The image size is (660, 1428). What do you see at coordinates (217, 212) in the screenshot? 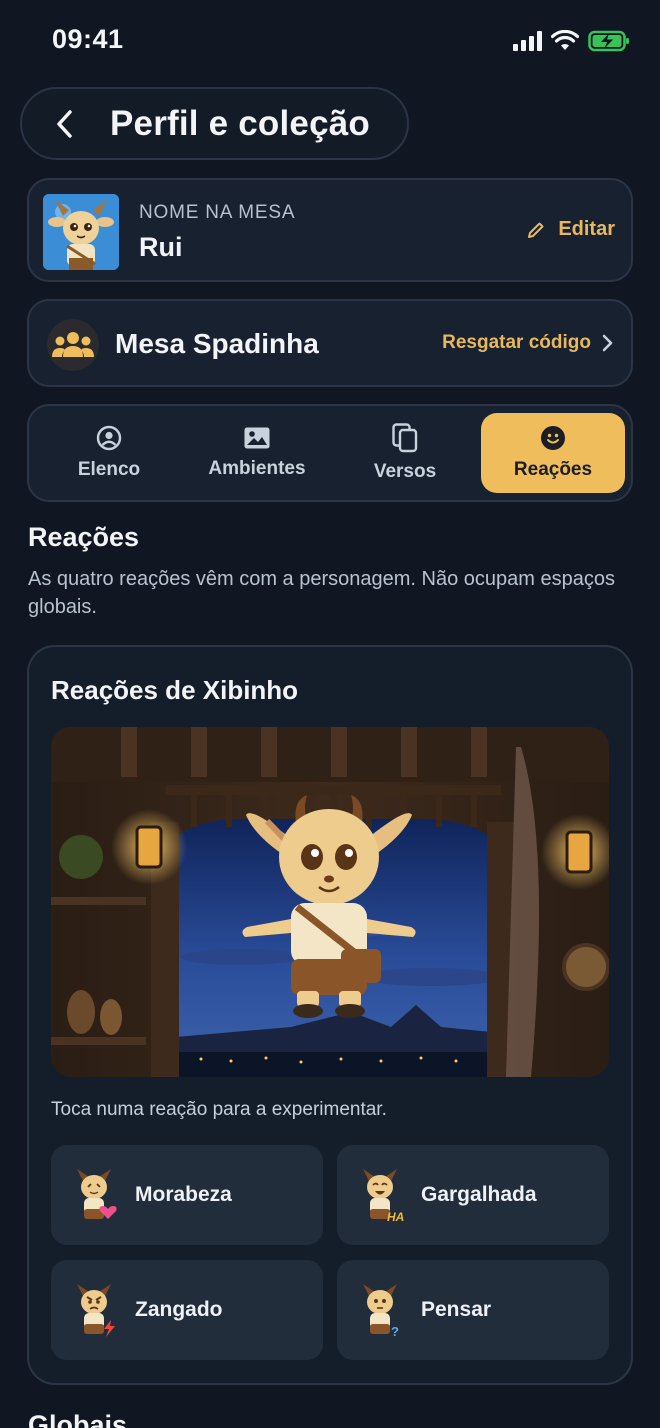
I see `profile-label: NOME NA MESA` at bounding box center [217, 212].